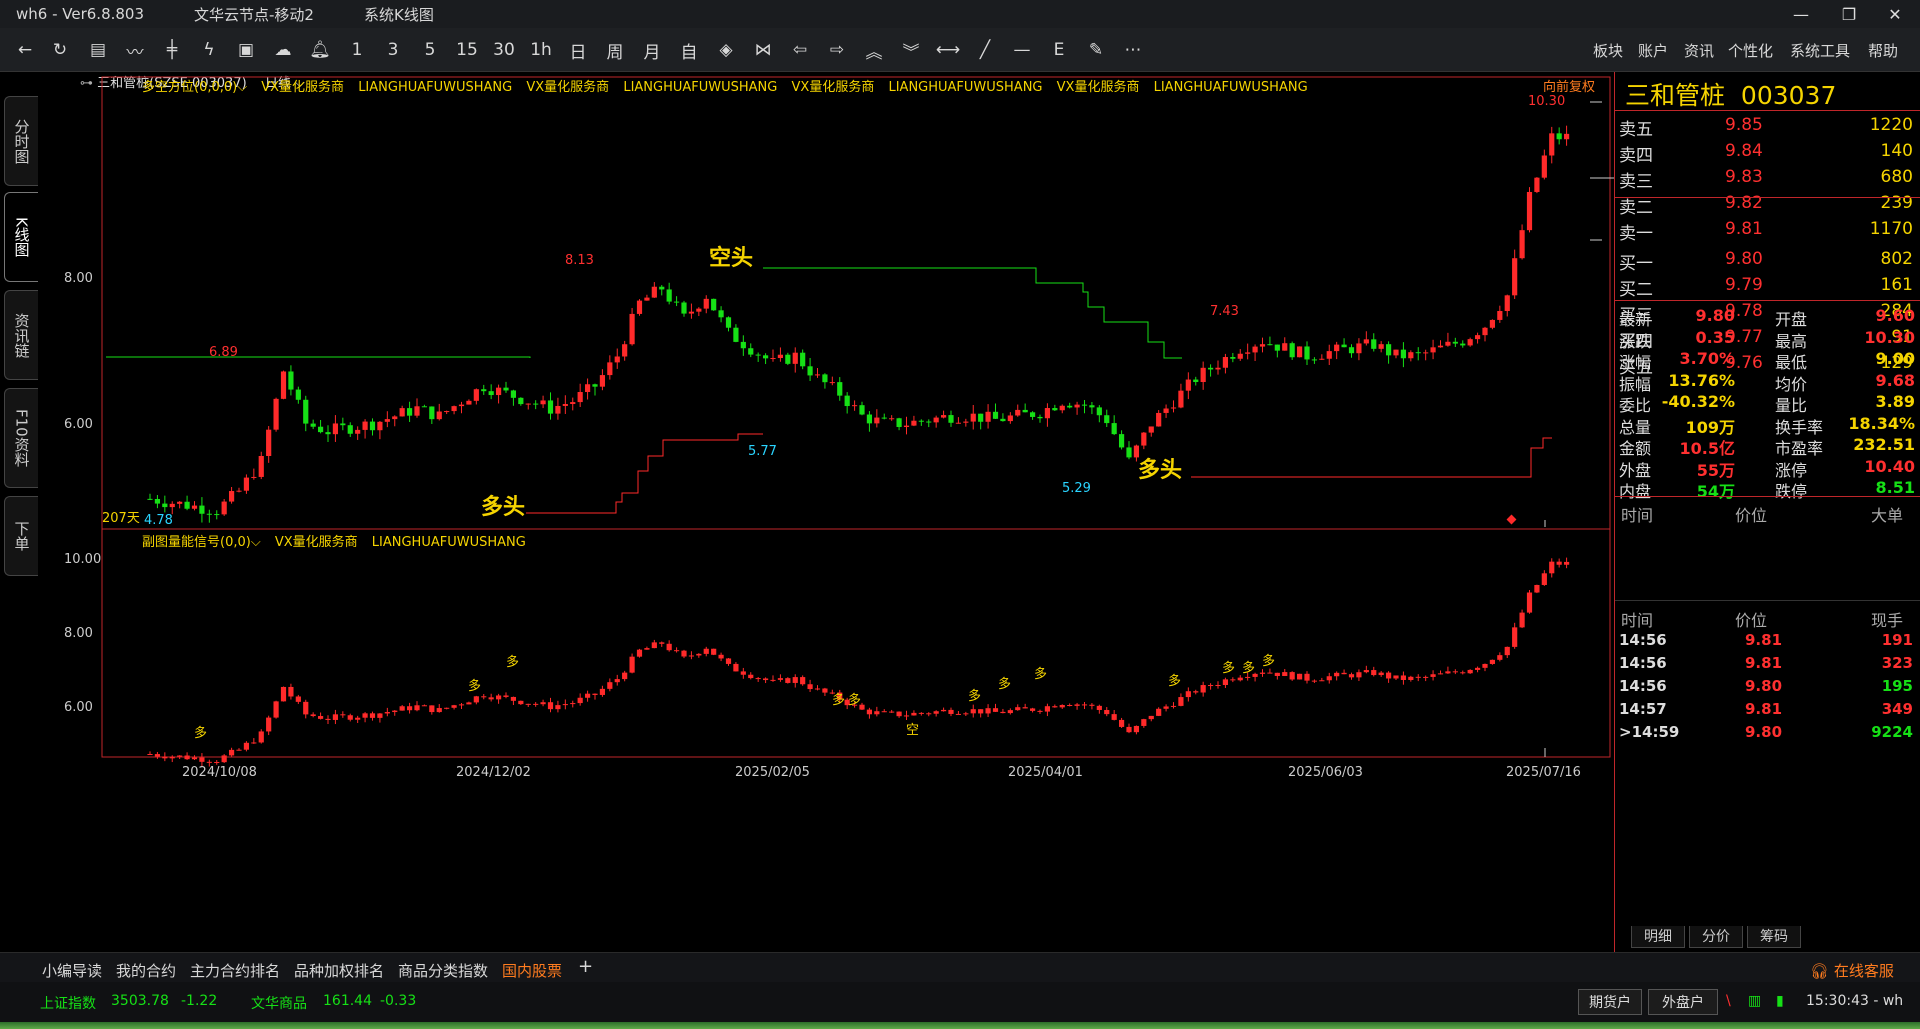 The height and width of the screenshot is (1029, 1920). What do you see at coordinates (1767, 178) in the screenshot?
I see `order-book-row: 卖三 9.83 680` at bounding box center [1767, 178].